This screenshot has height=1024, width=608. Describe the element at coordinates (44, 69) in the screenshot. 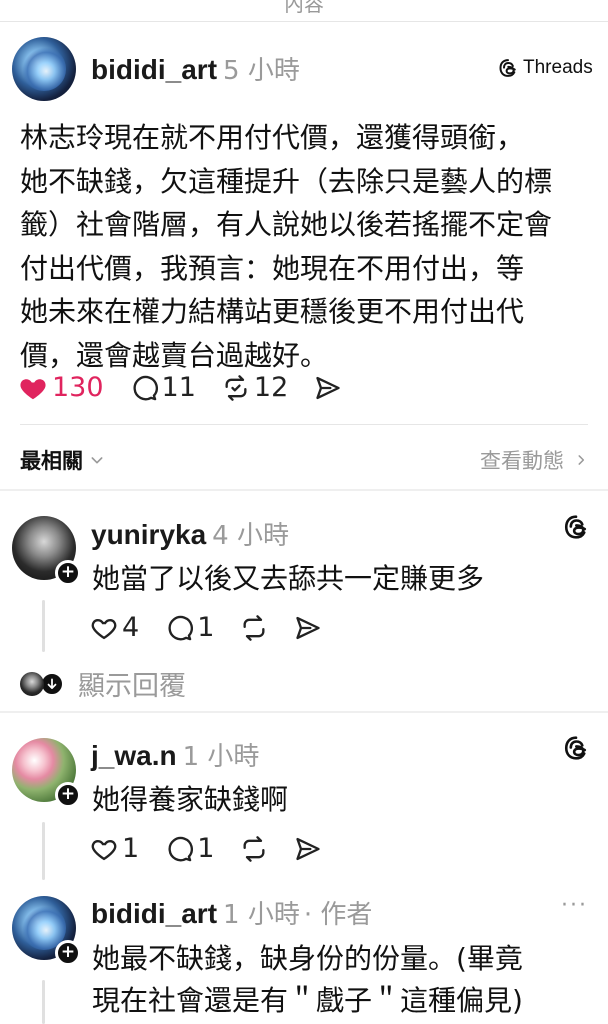

I see `post-avatar` at that location.